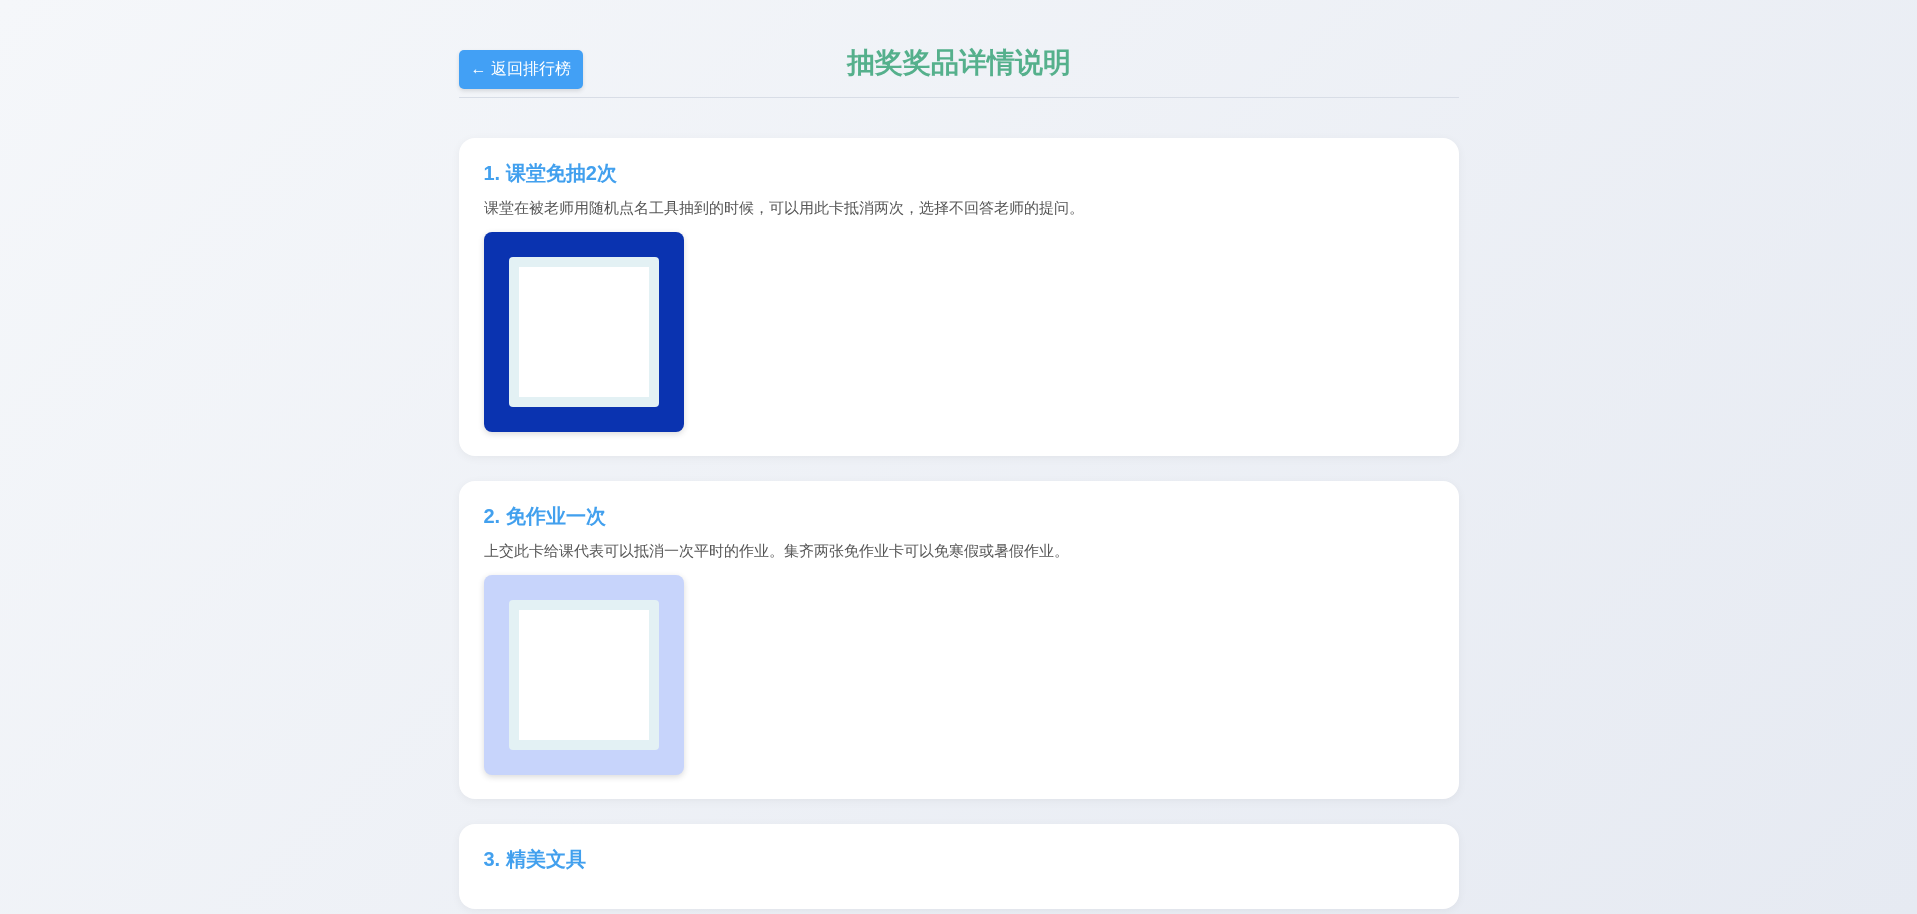 Image resolution: width=1917 pixels, height=914 pixels. What do you see at coordinates (545, 516) in the screenshot?
I see `prize-title: 2. 免作业一次` at bounding box center [545, 516].